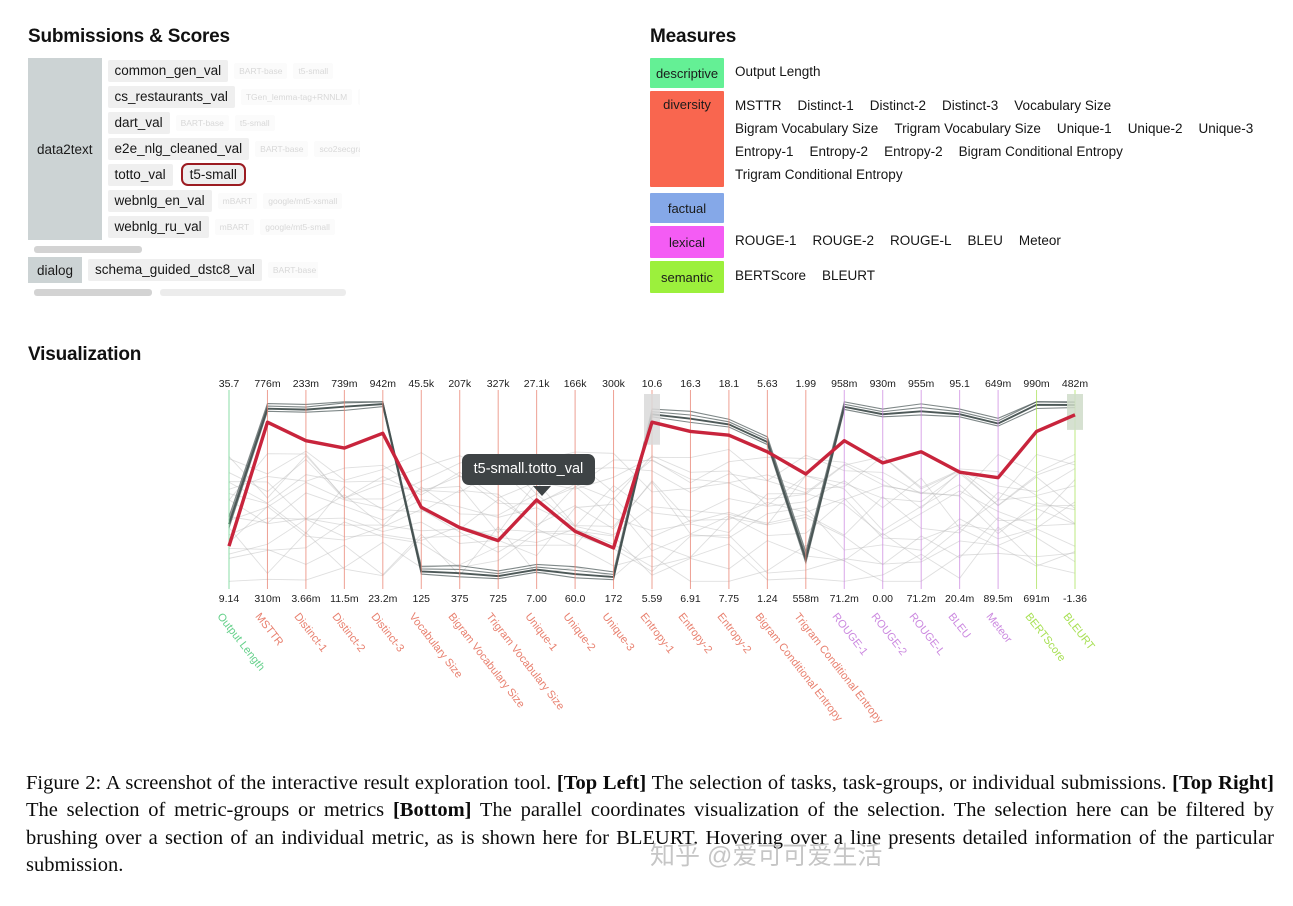 The image size is (1293, 906). I want to click on caption-bold-top-left: [Top Left], so click(601, 783).